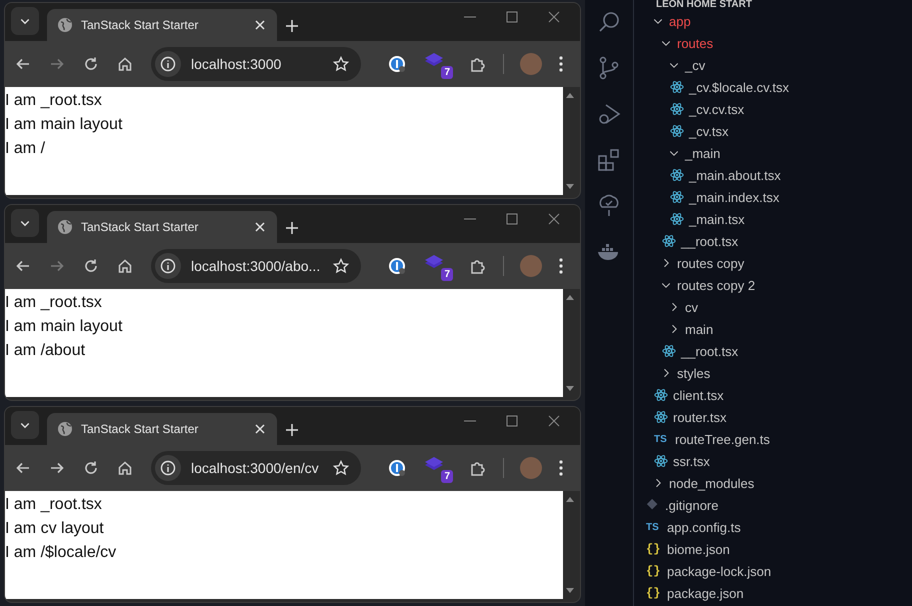 Image resolution: width=912 pixels, height=606 pixels. Describe the element at coordinates (691, 461) in the screenshot. I see `file-name: ssr.tsx` at that location.